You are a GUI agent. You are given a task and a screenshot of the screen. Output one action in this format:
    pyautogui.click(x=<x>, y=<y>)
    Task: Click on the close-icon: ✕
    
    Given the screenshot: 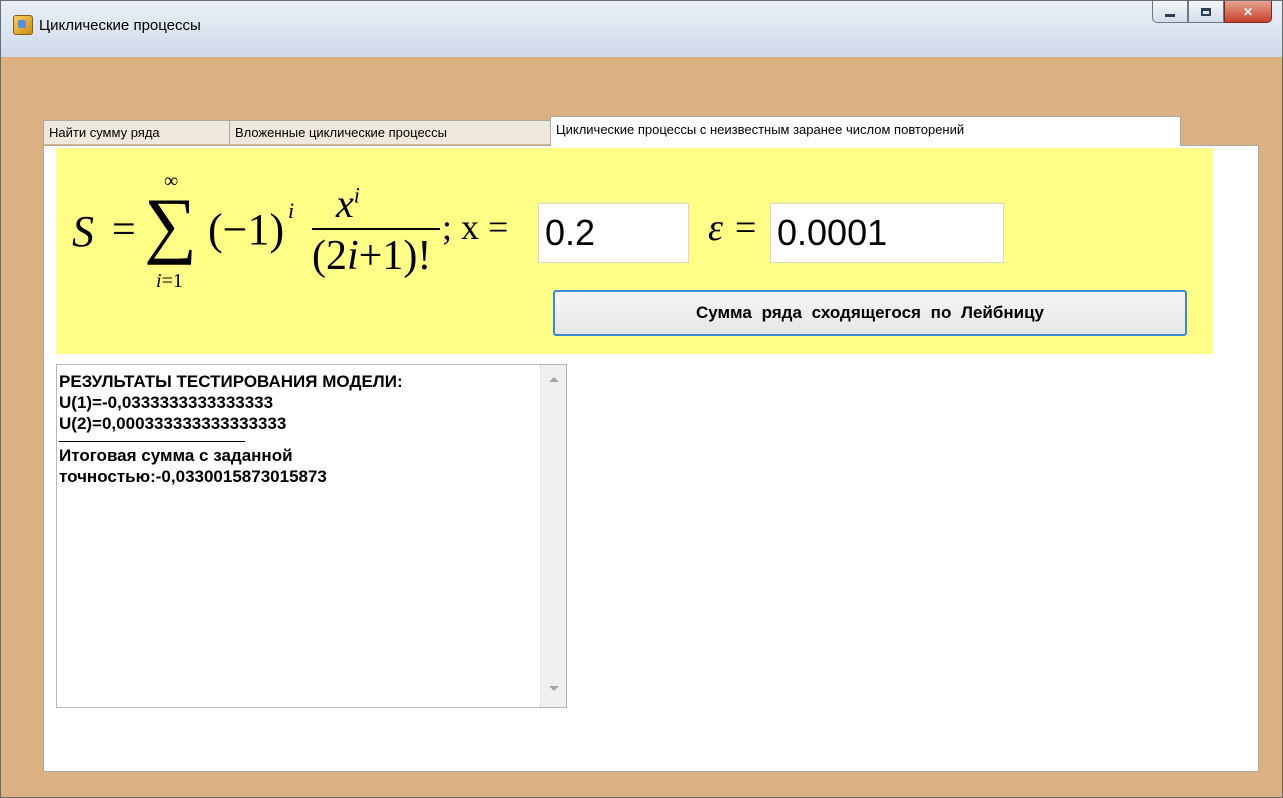 What is the action you would take?
    pyautogui.click(x=1248, y=11)
    